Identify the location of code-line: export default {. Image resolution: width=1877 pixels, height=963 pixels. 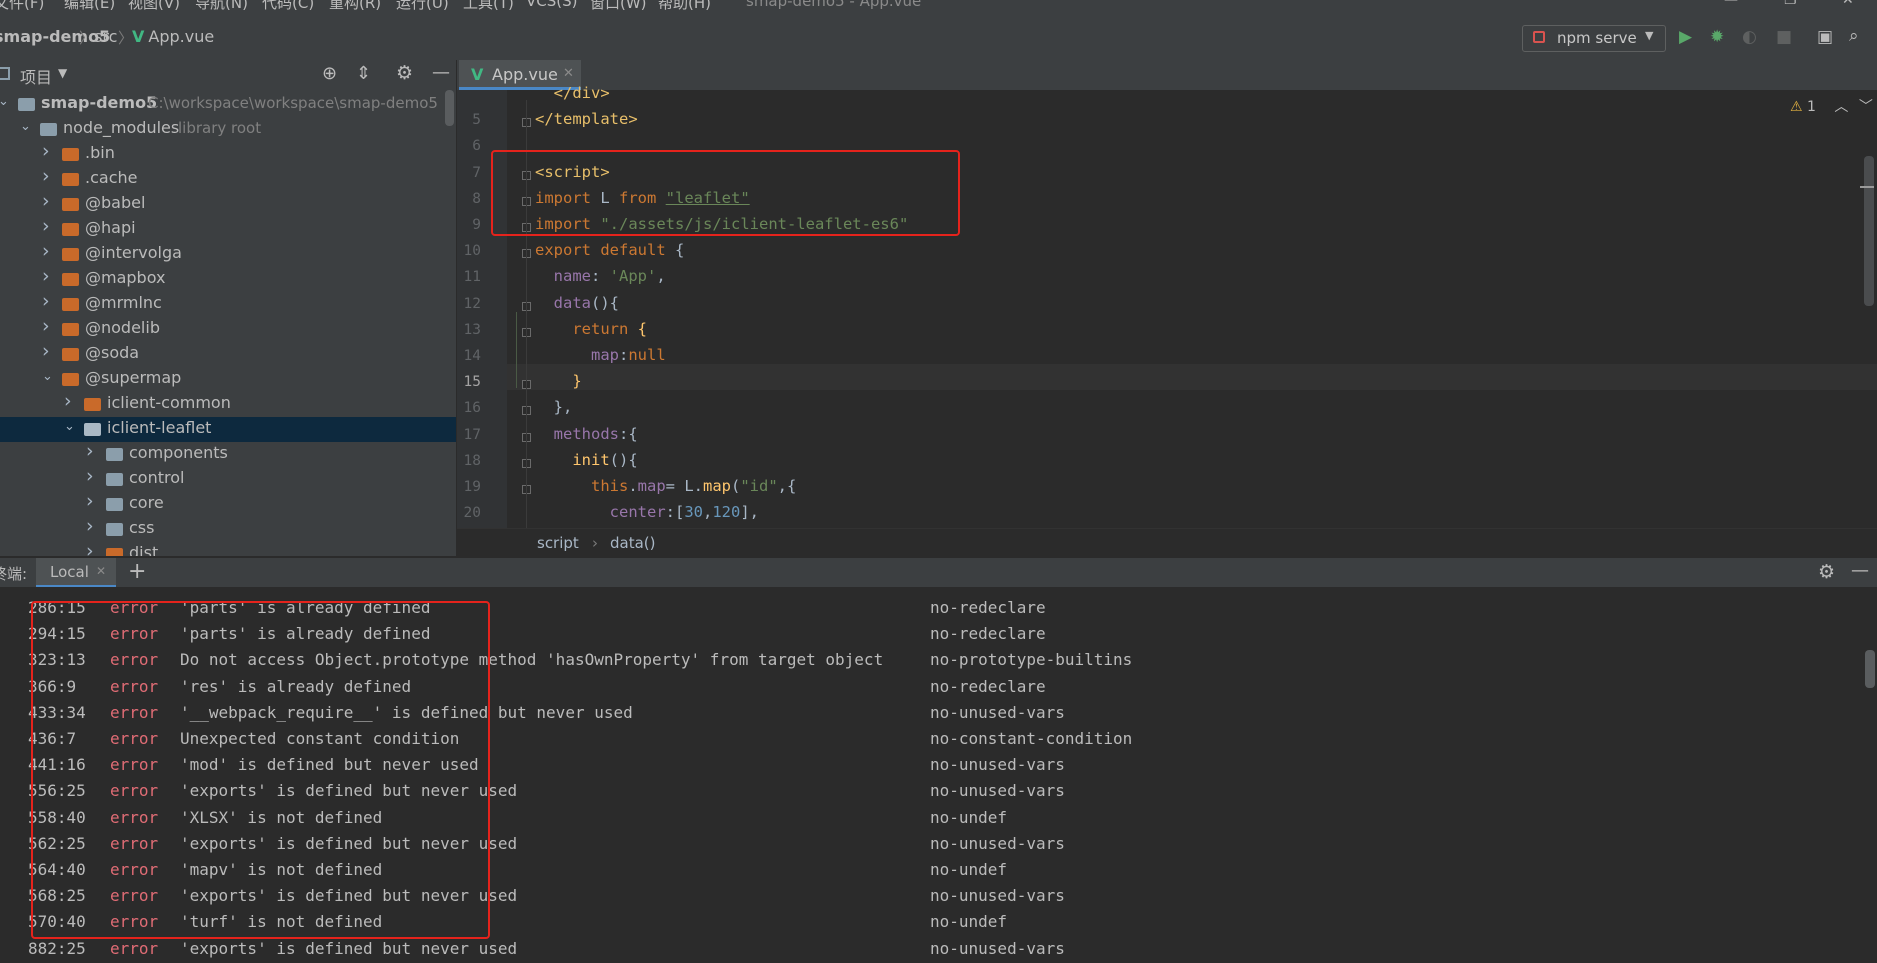
(609, 250).